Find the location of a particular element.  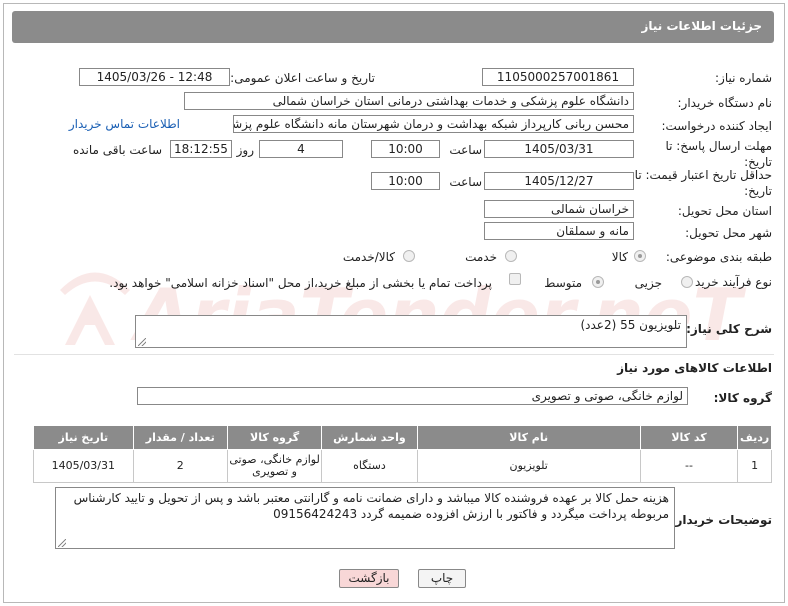

deadline-time-label: ساعت is located at coordinates (465, 150).